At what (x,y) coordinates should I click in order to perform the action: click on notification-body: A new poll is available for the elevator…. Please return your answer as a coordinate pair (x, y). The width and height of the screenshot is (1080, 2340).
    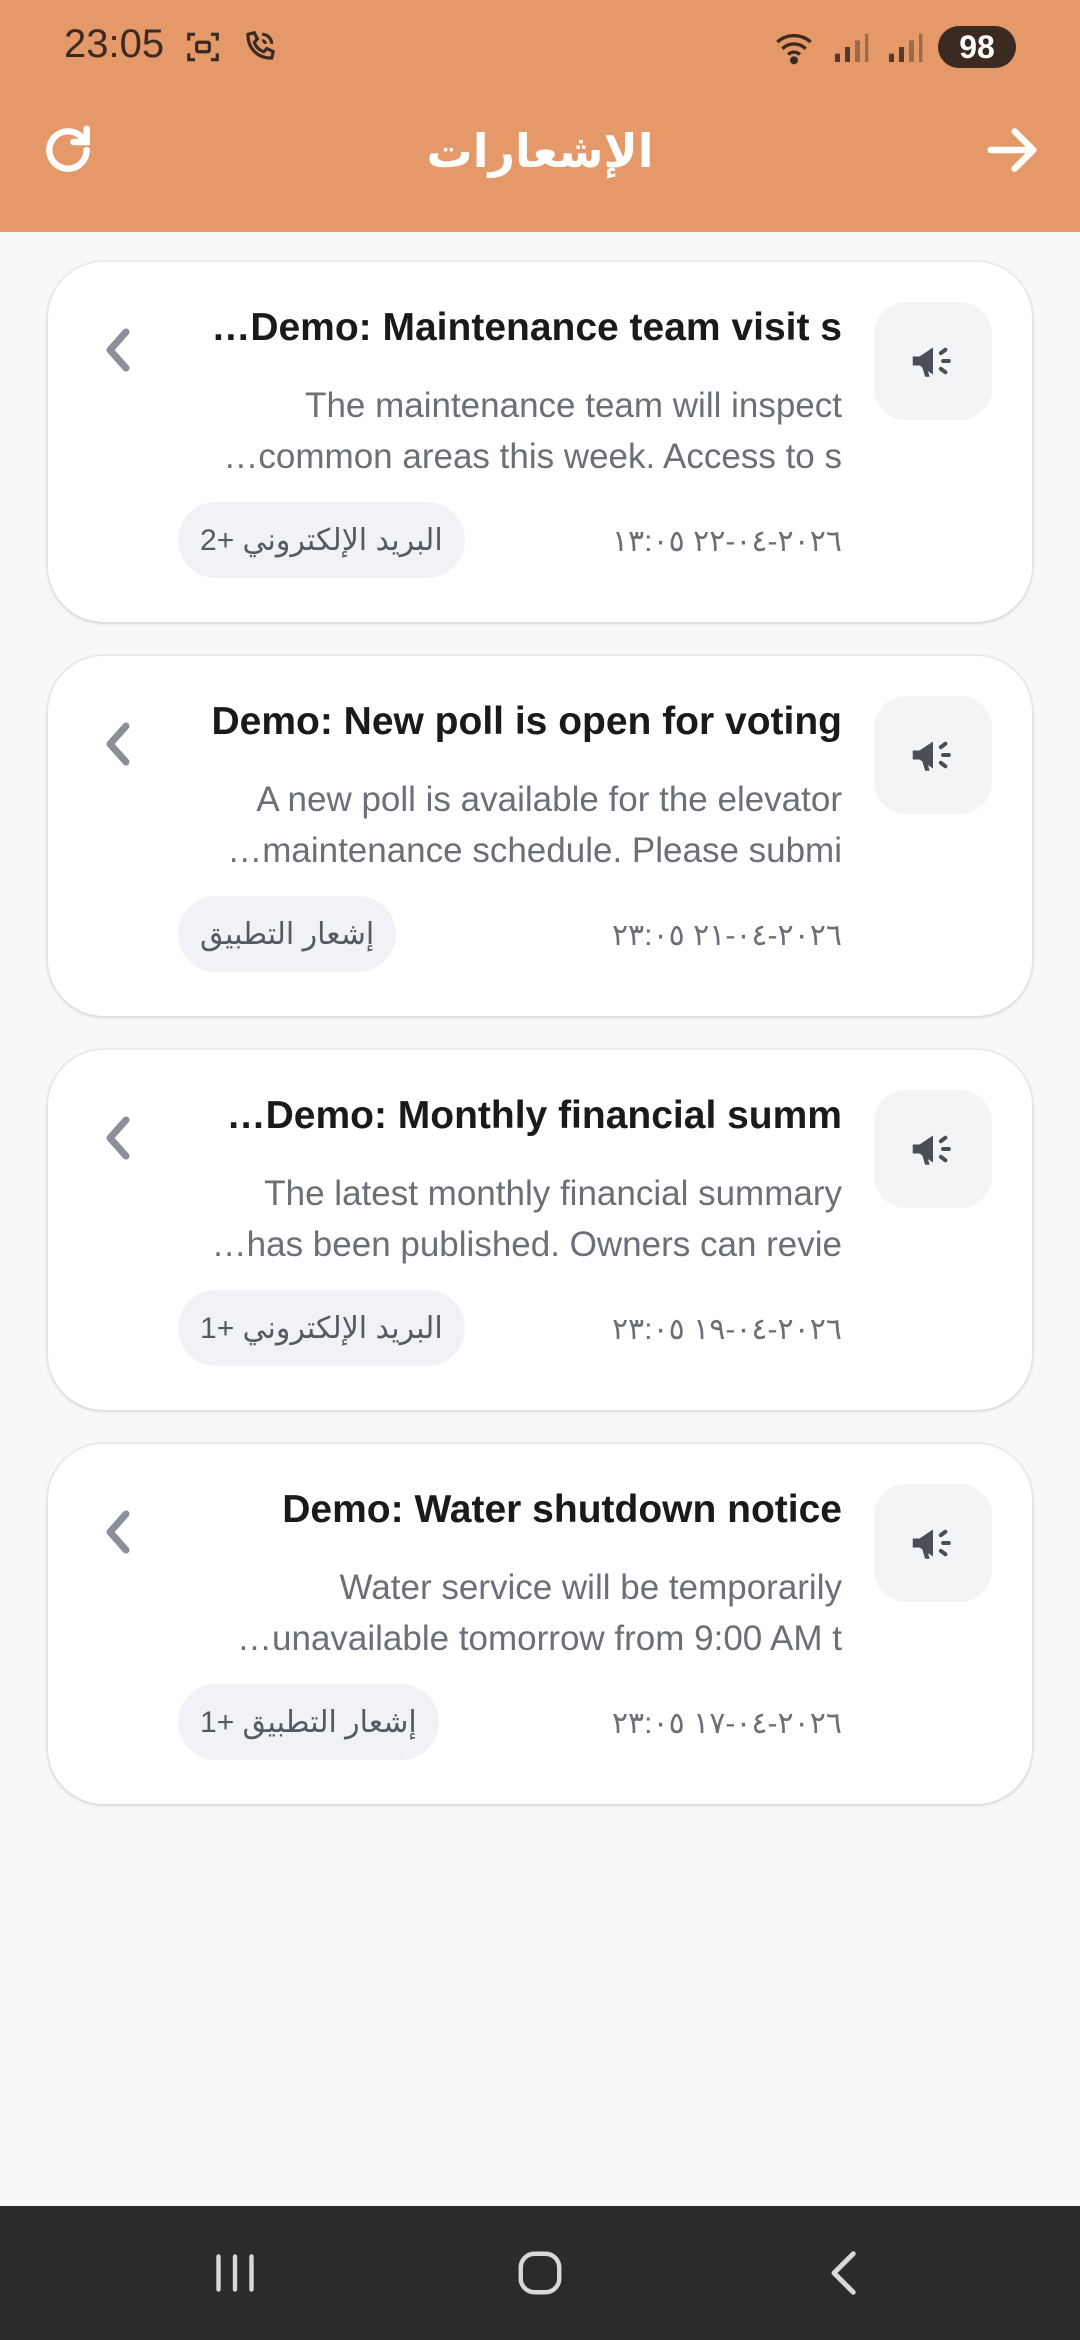
    Looking at the image, I should click on (502, 825).